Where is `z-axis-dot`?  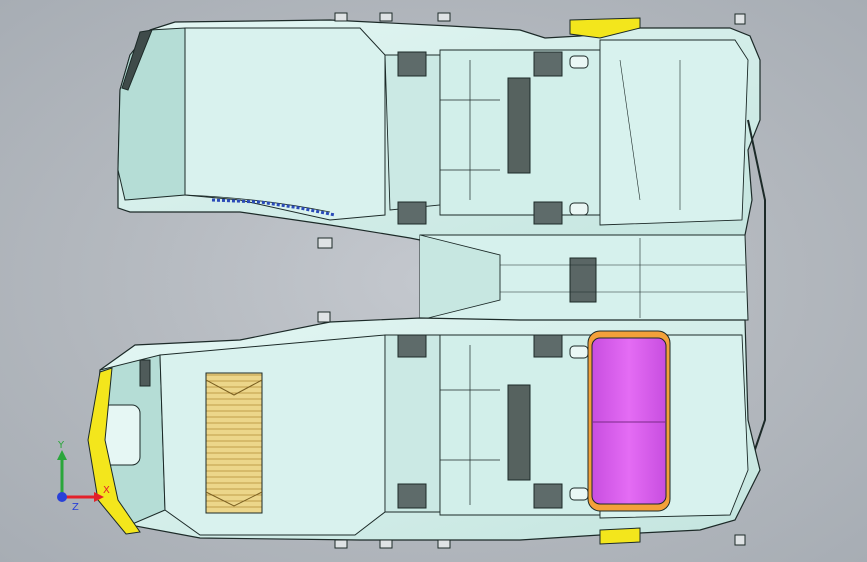 z-axis-dot is located at coordinates (62, 497).